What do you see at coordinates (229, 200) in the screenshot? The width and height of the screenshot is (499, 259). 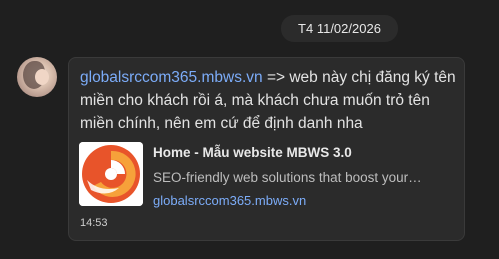 I see `preview-url: globalsrccom365.mbws.vn` at bounding box center [229, 200].